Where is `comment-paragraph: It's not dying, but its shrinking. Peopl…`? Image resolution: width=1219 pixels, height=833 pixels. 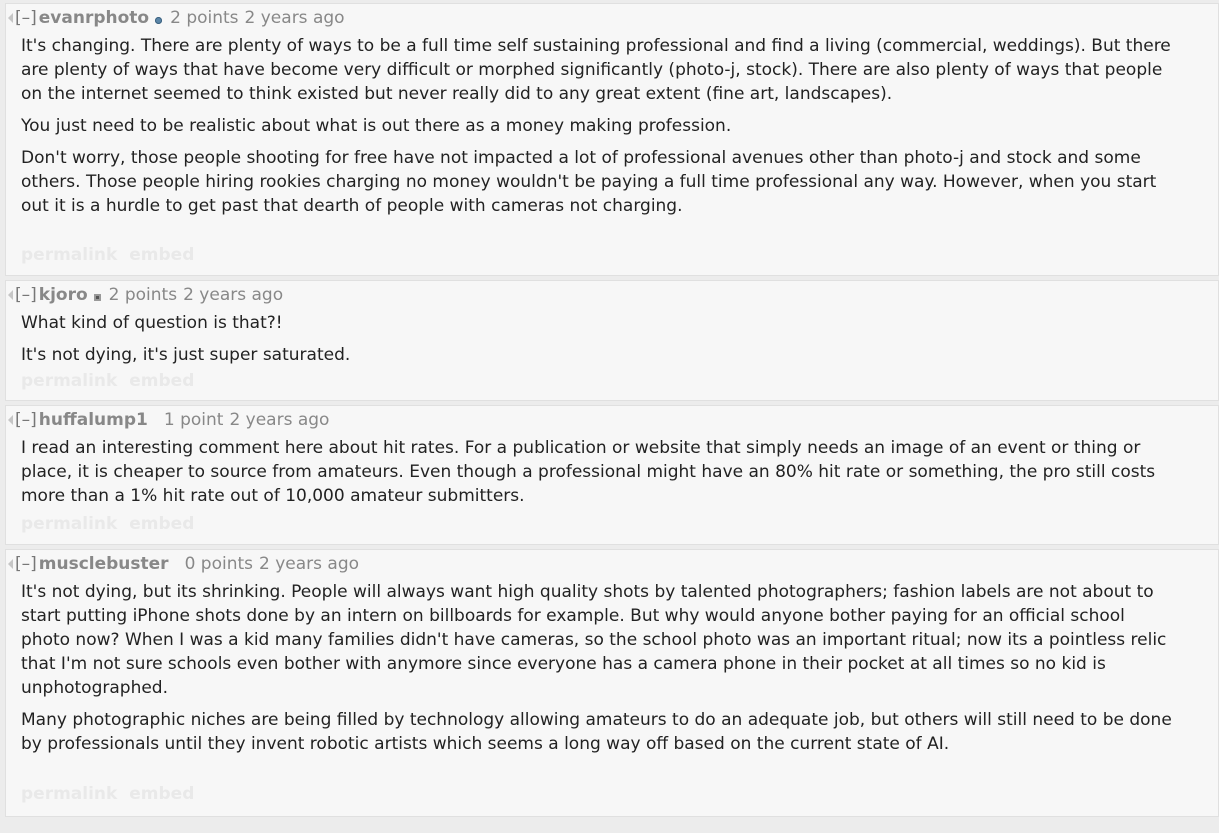
comment-paragraph: It's not dying, but its shrinking. Peopl… is located at coordinates (594, 640).